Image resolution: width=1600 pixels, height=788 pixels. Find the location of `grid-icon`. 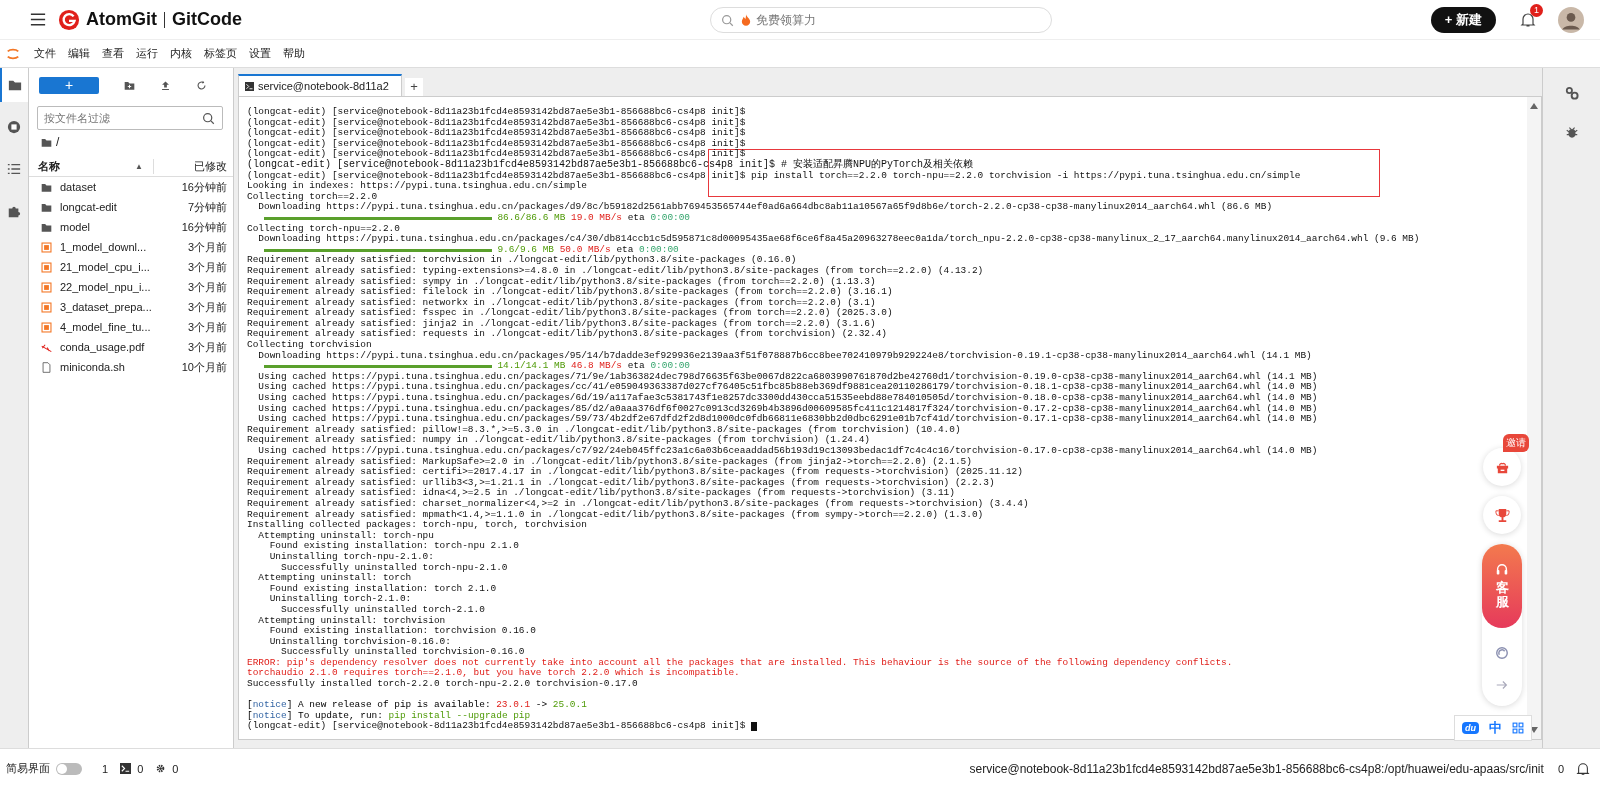

grid-icon is located at coordinates (1518, 728).